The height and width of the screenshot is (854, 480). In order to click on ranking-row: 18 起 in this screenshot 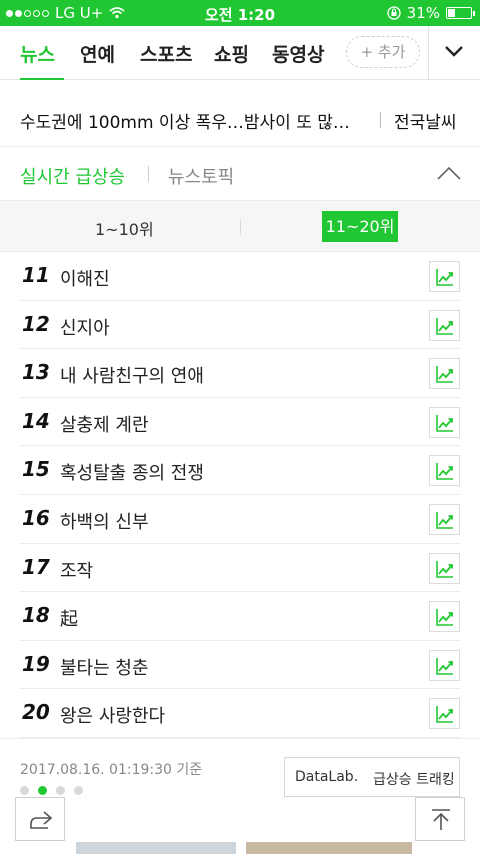, I will do `click(240, 616)`.